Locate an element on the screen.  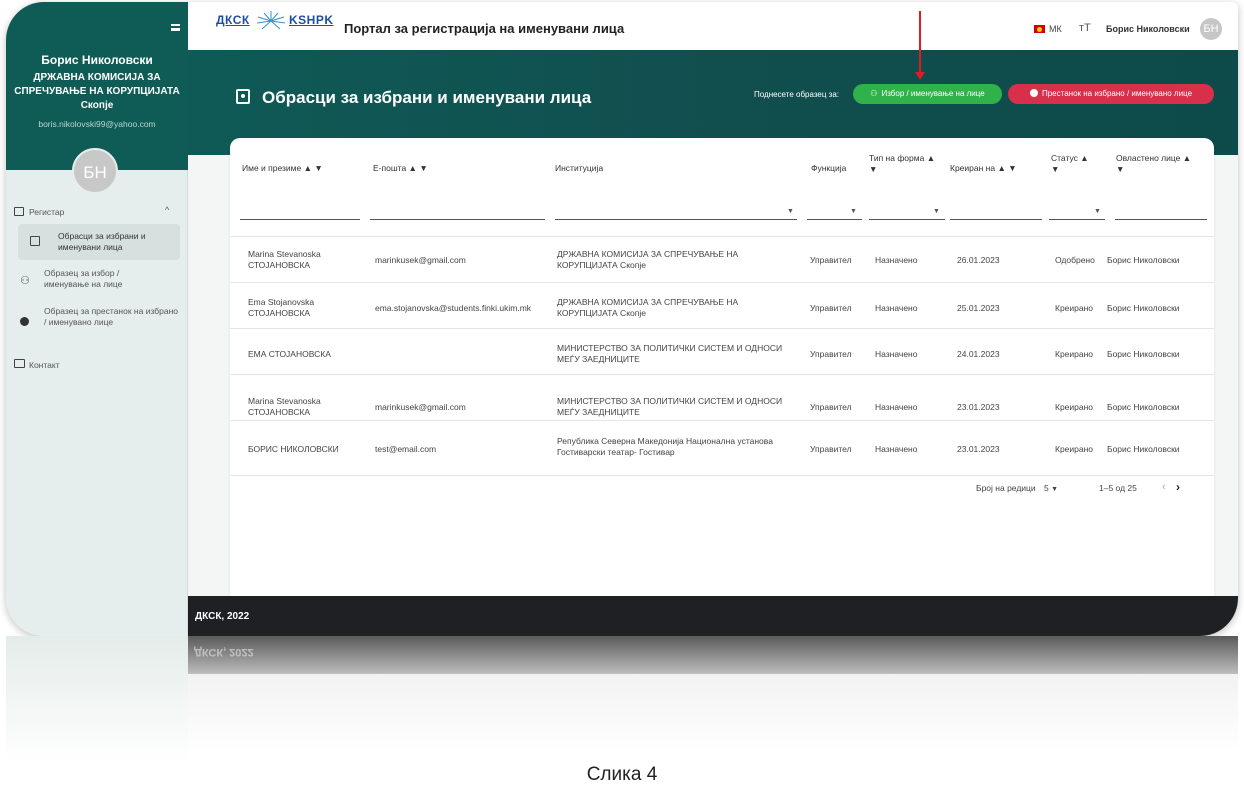
cell-name: Ema Stojanovska СТОЈАНОВСКА is located at coordinates (281, 308).